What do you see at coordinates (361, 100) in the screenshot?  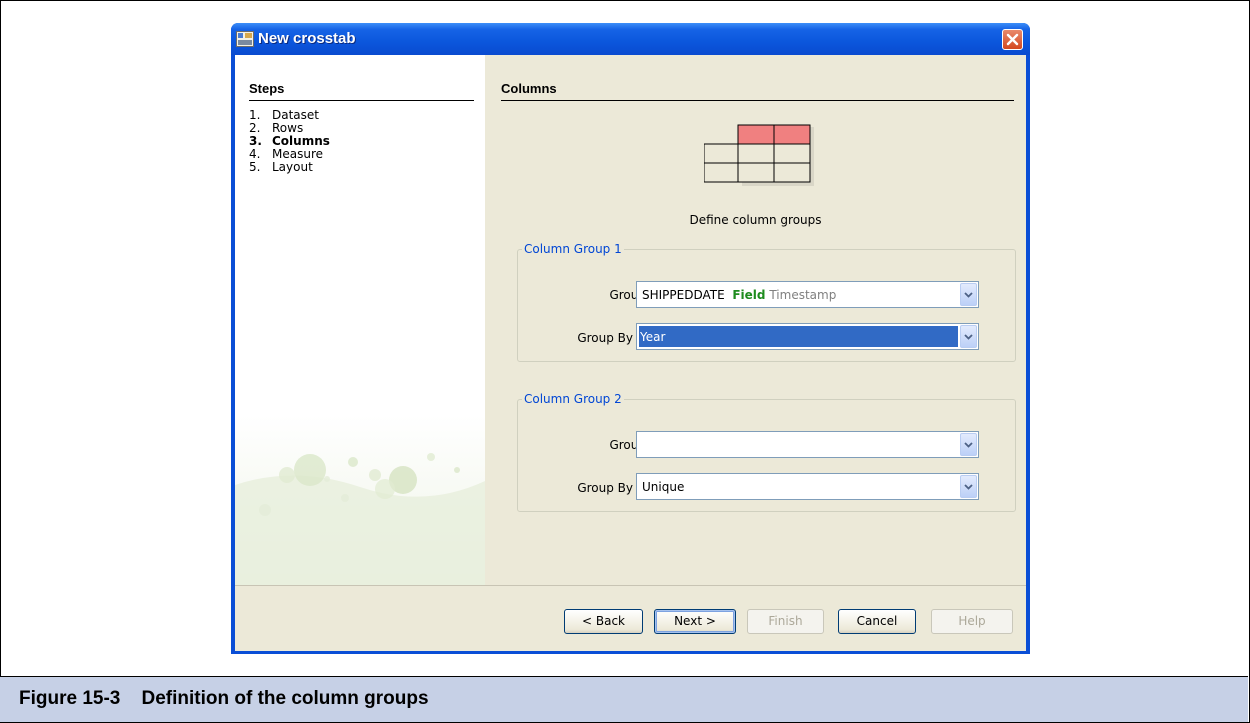 I see `steps-divider` at bounding box center [361, 100].